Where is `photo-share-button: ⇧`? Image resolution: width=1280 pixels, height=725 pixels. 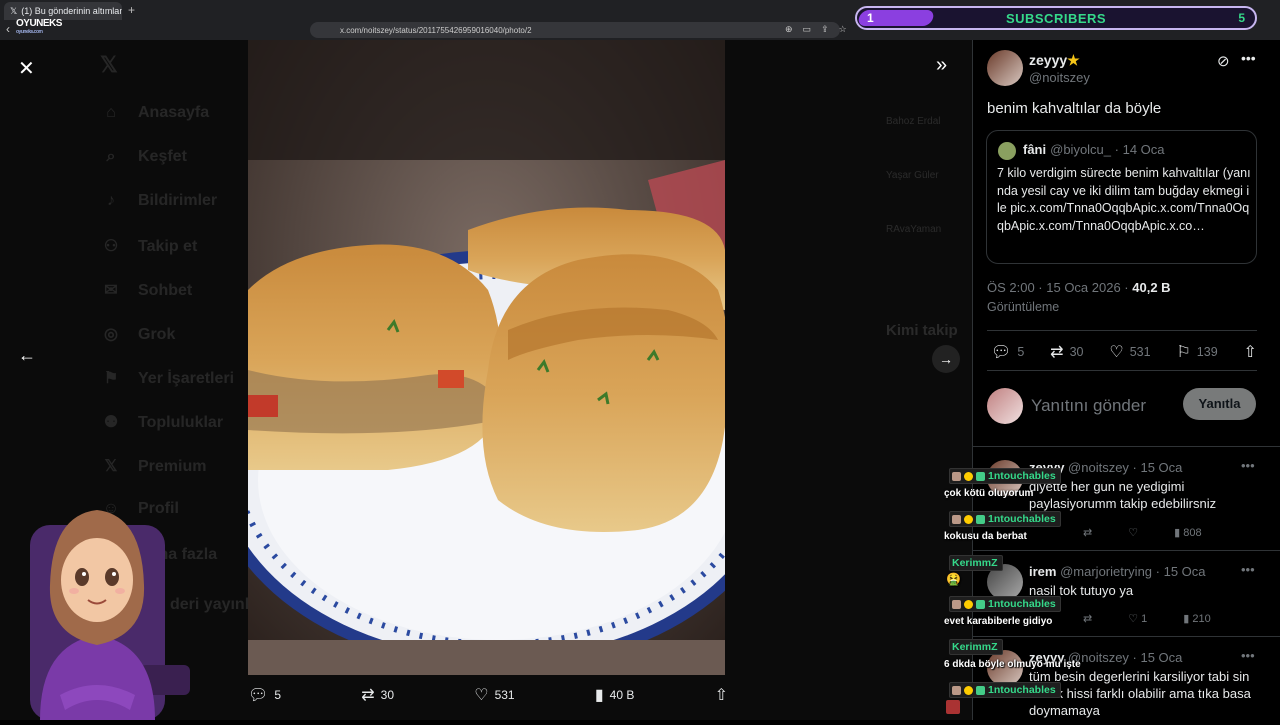 photo-share-button: ⇧ is located at coordinates (721, 695).